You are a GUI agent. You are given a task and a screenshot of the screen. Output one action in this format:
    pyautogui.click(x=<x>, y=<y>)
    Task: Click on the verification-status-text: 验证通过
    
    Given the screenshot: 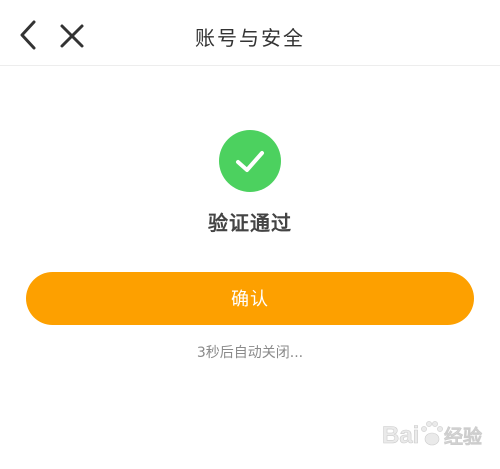 What is the action you would take?
    pyautogui.click(x=250, y=223)
    